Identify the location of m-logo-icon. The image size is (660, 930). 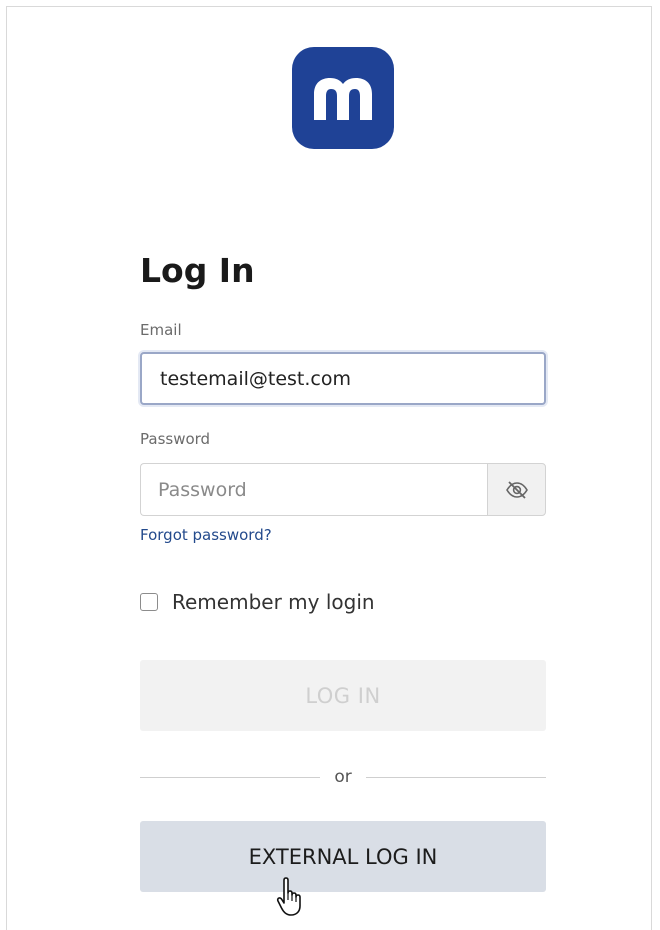
(343, 98).